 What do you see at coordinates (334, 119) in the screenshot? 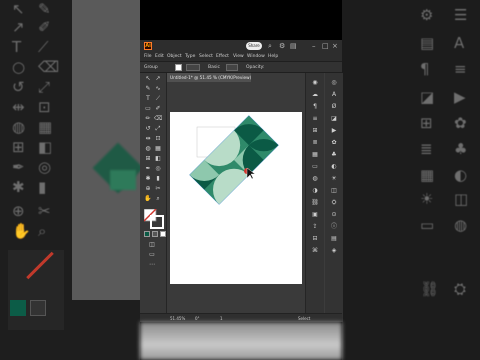
I see `pathfinder-panel-icon: ◪` at bounding box center [334, 119].